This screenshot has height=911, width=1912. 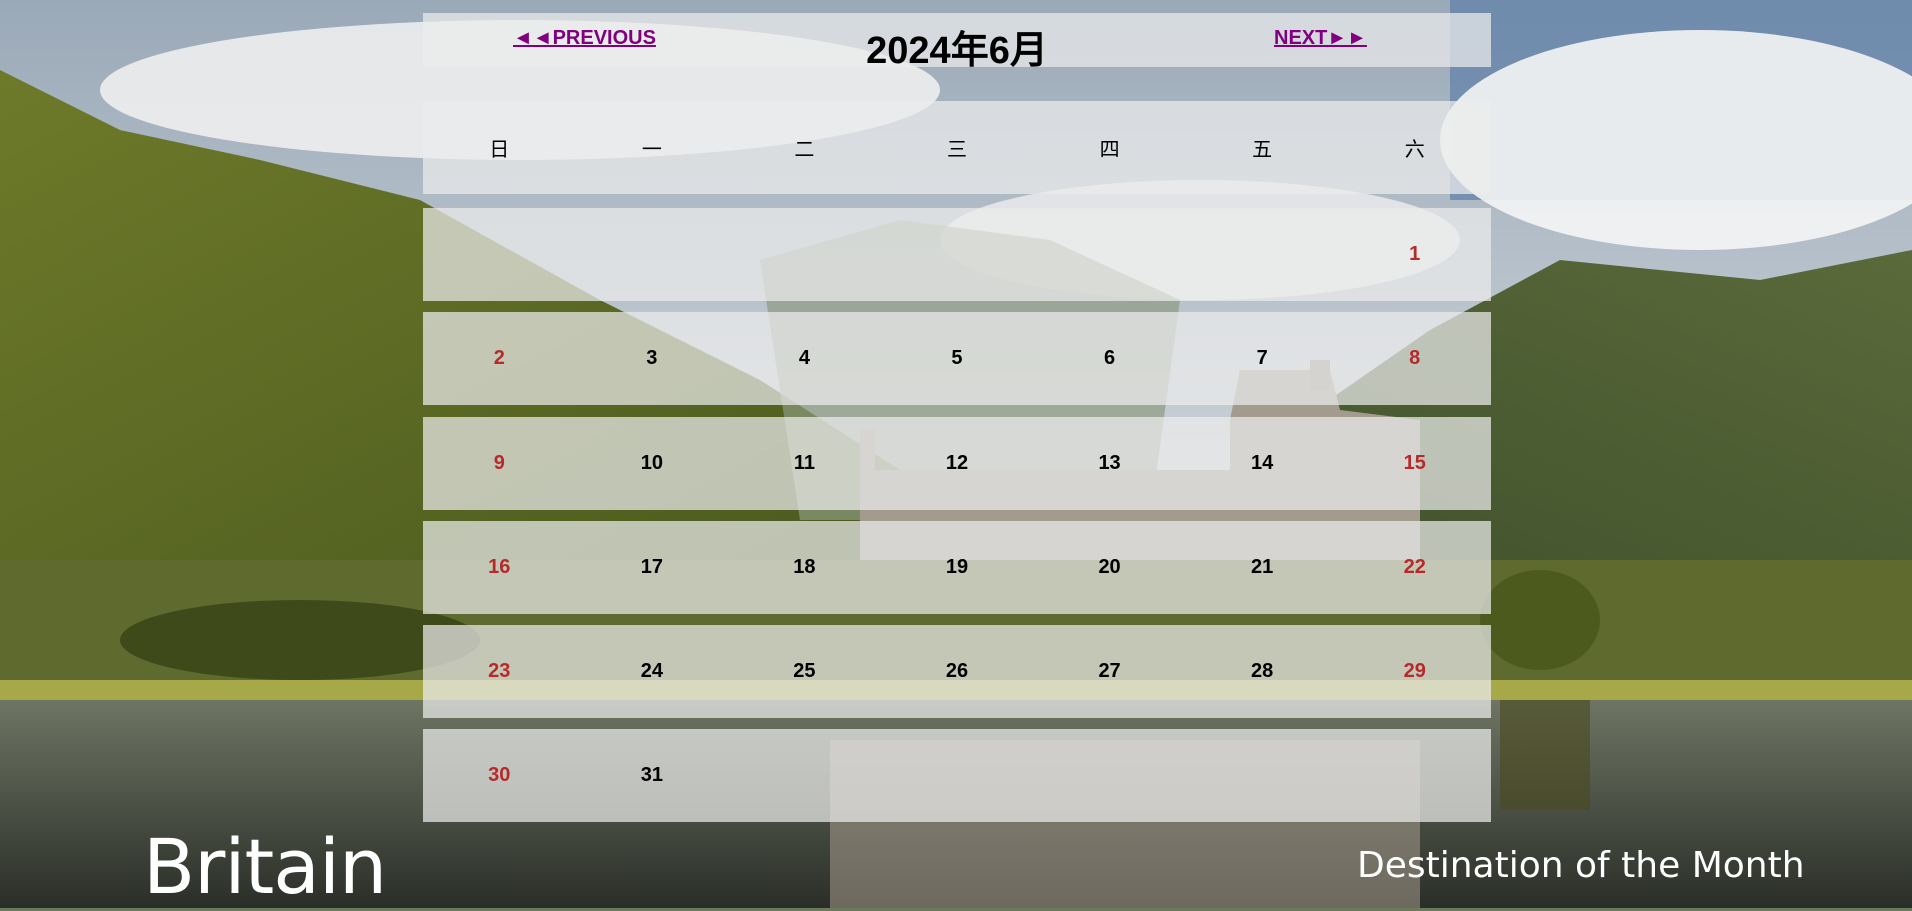 I want to click on previous-month-link: ◄◄PREVIOUS, so click(x=584, y=38).